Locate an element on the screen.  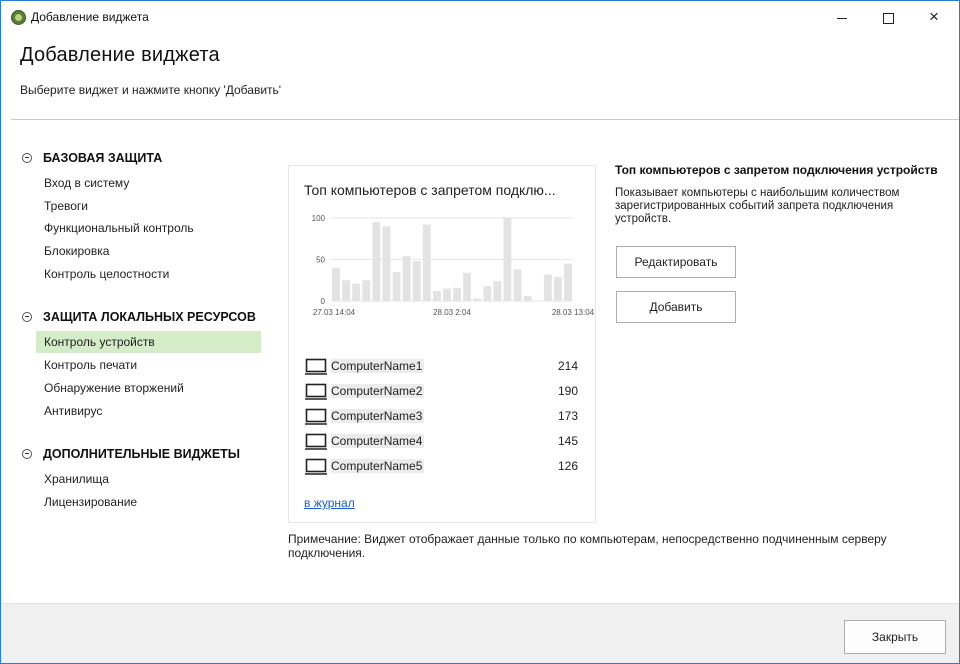
close-window-button: × is located at coordinates (934, 17).